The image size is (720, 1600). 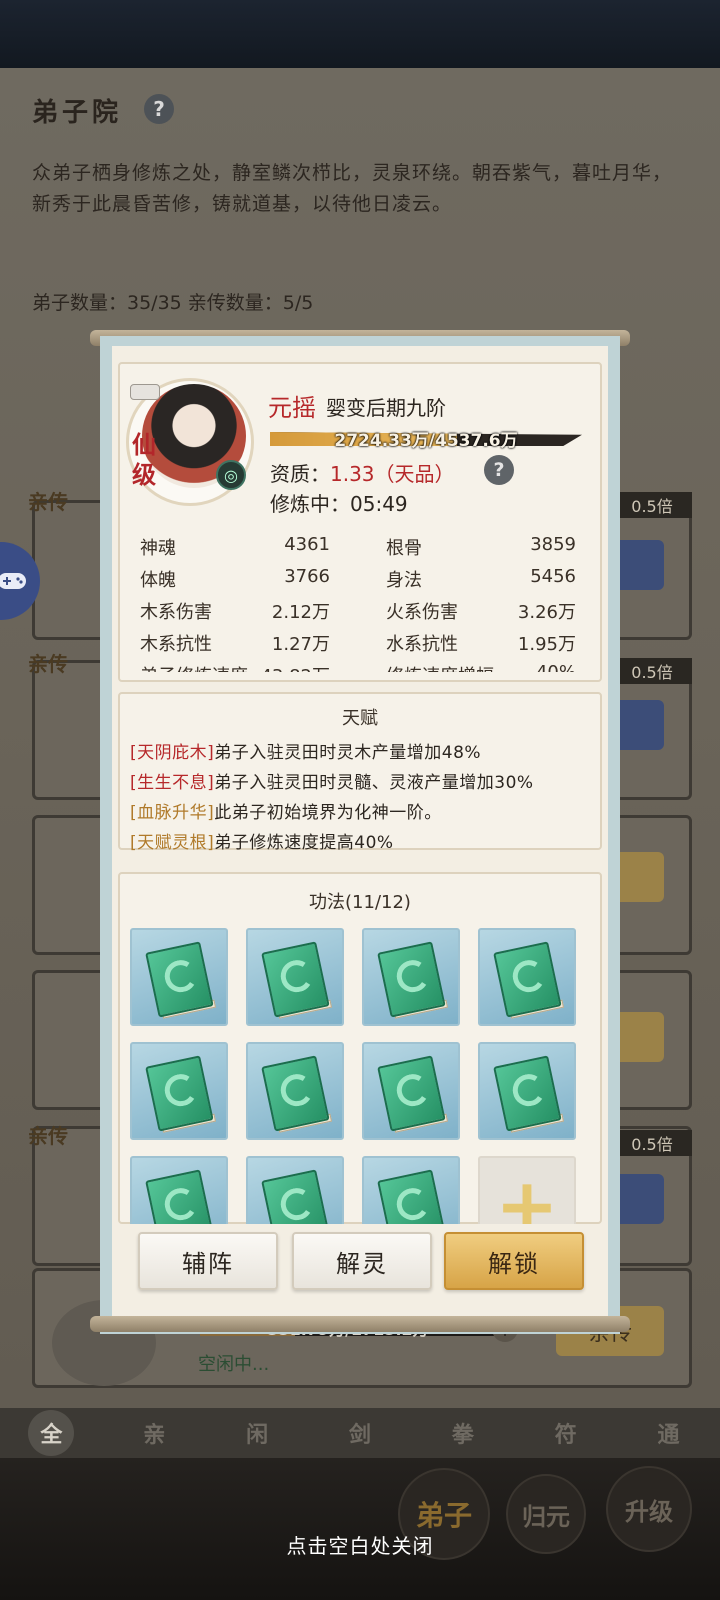 I want to click on stat-label: 根骨, so click(x=404, y=548).